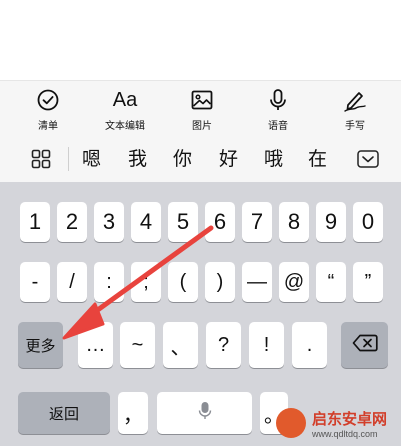 The image size is (401, 446). I want to click on watermark: 启东安卓网 www.qdltdq.com, so click(331, 423).